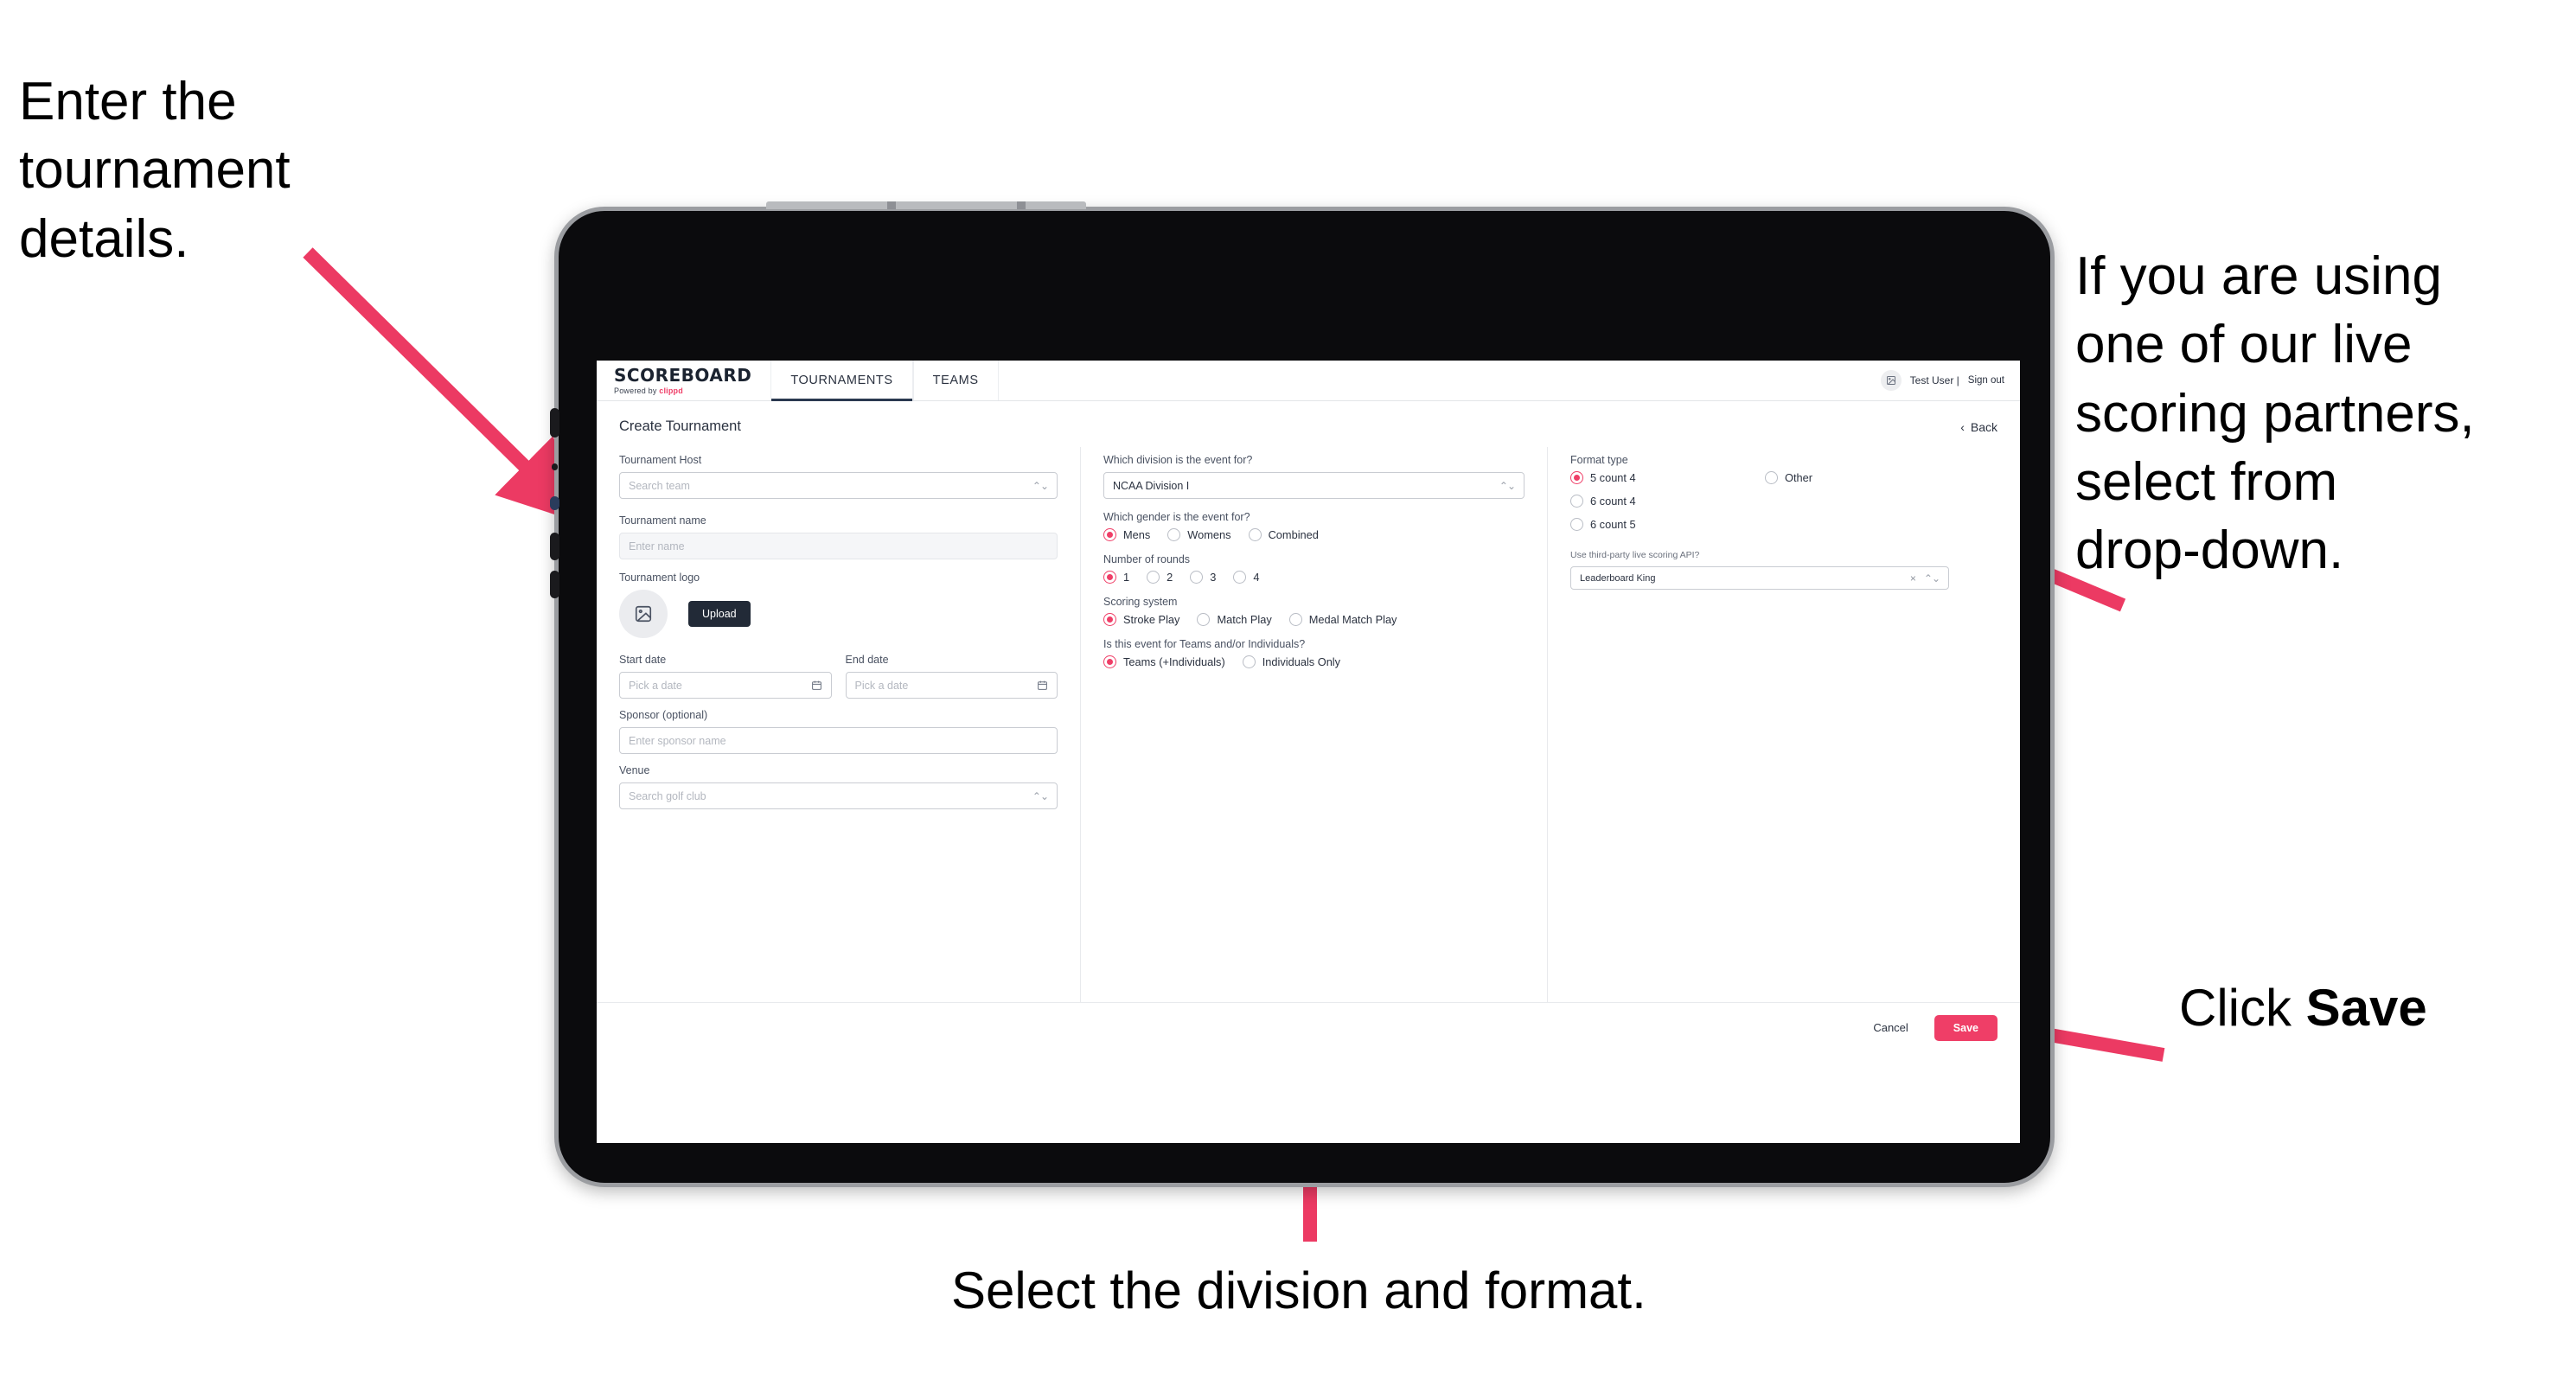 The image size is (2576, 1386). I want to click on cancel-button: Cancel, so click(1890, 1028).